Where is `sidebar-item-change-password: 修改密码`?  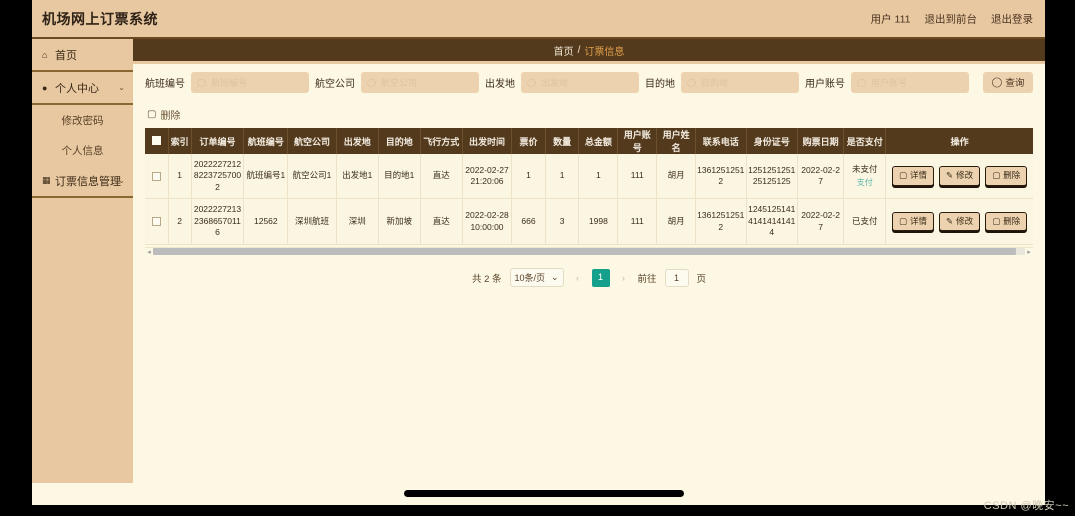
sidebar-item-change-password: 修改密码 is located at coordinates (82, 120).